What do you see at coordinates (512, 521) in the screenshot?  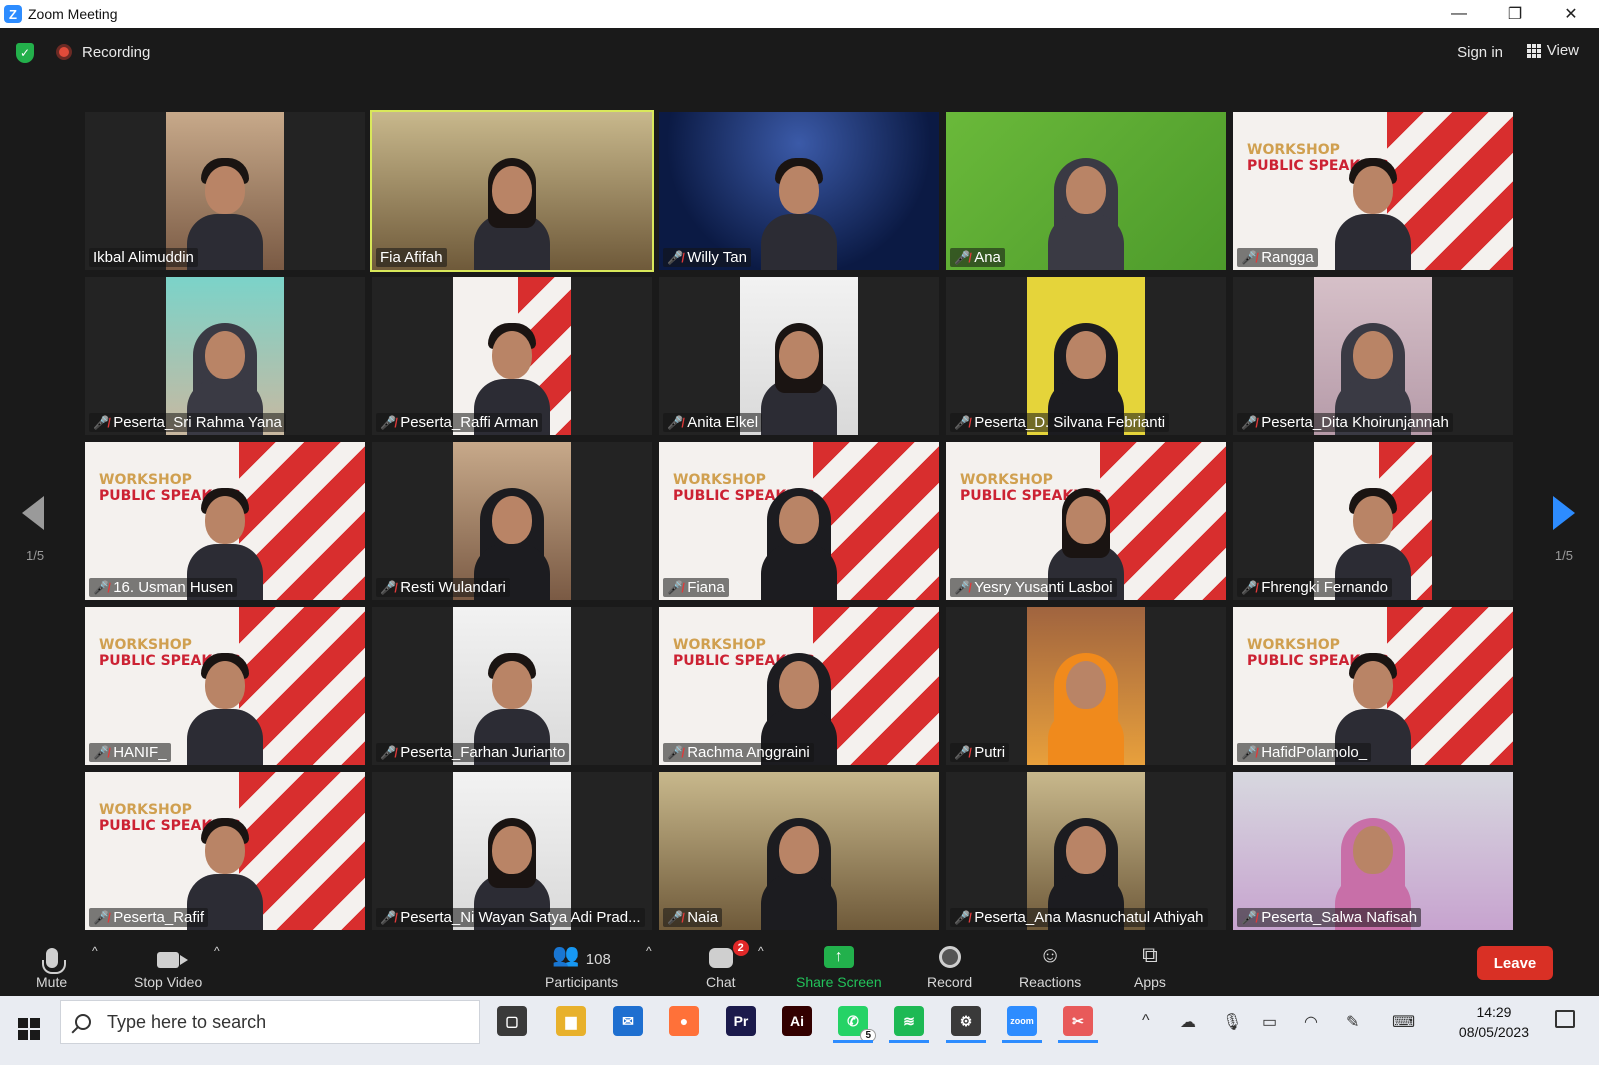 I see `video-tile: 🎤̸ Resti Wulandari` at bounding box center [512, 521].